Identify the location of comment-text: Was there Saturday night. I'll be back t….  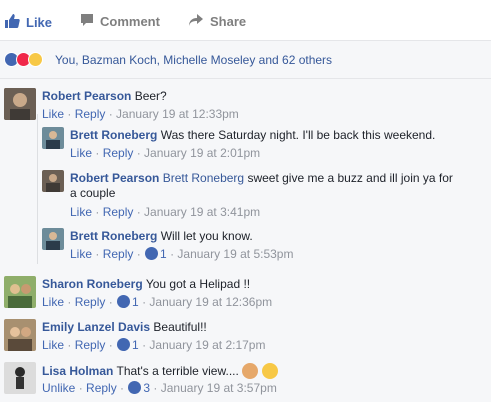
(298, 135).